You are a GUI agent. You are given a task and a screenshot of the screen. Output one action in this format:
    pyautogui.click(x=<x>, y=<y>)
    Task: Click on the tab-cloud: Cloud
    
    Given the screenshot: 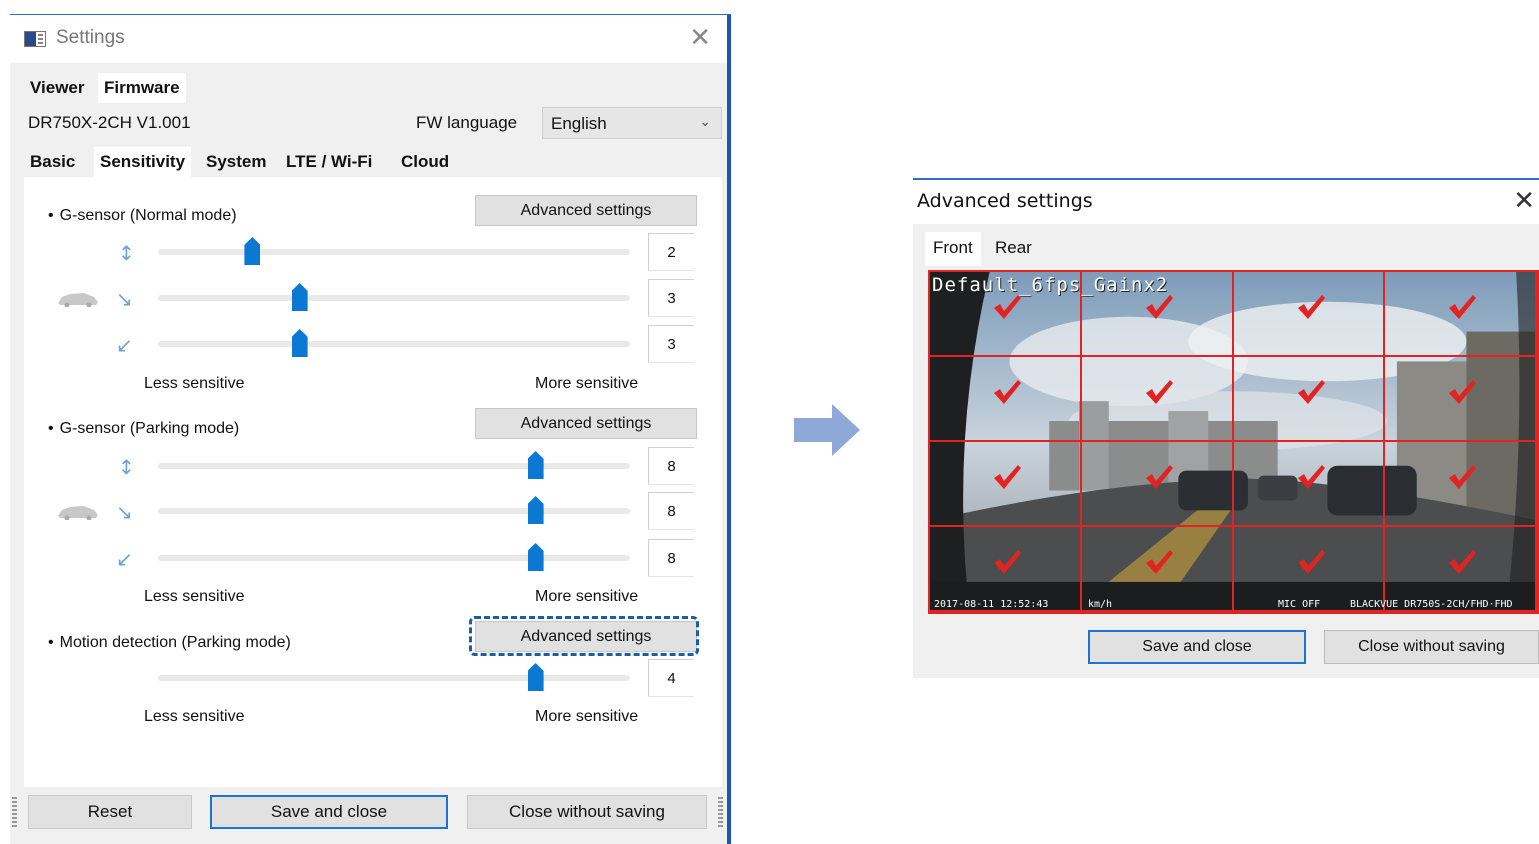 What is the action you would take?
    pyautogui.click(x=425, y=162)
    